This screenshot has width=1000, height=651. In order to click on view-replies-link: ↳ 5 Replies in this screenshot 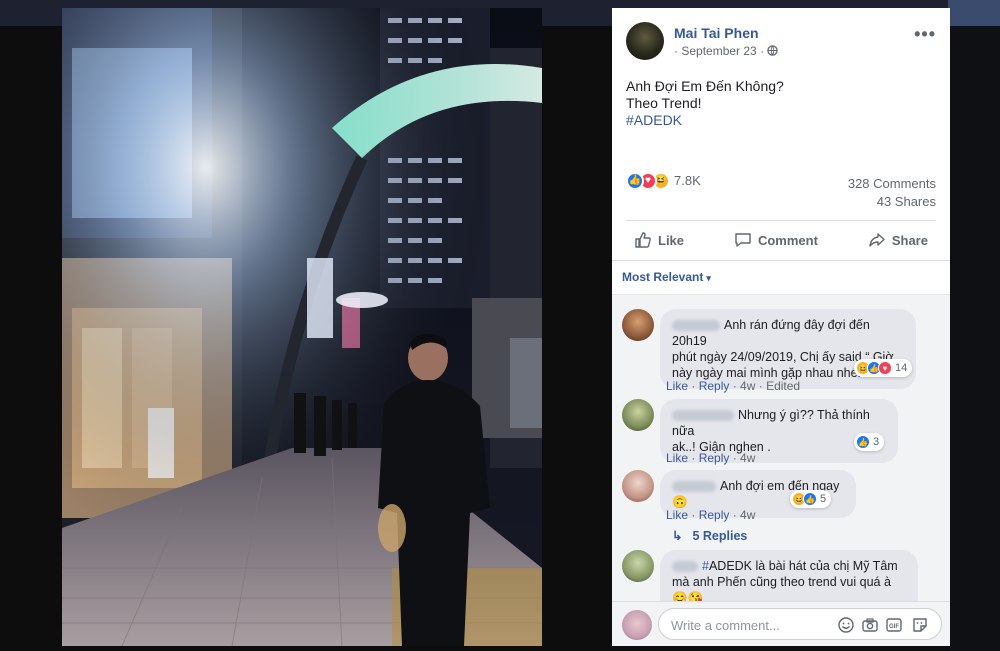, I will do `click(709, 535)`.